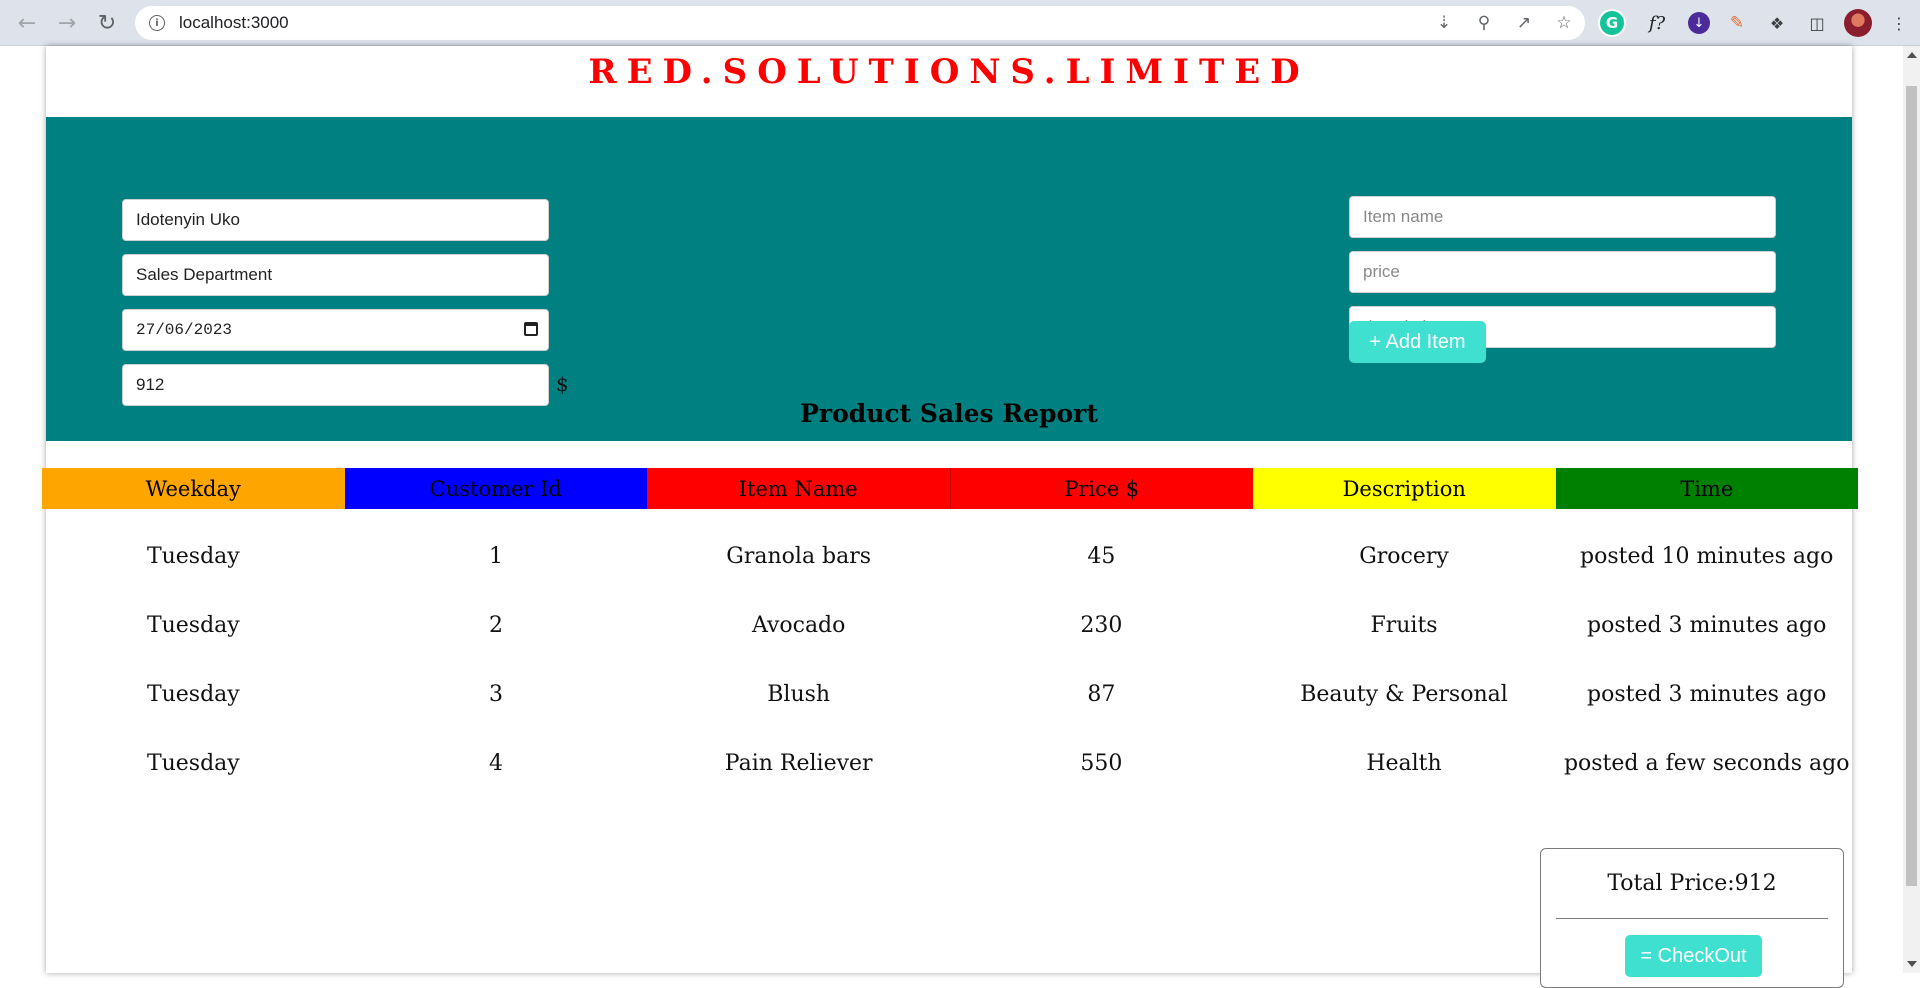 This screenshot has width=1920, height=988. Describe the element at coordinates (1706, 763) in the screenshot. I see `cell-time: posted a few seconds ago` at that location.